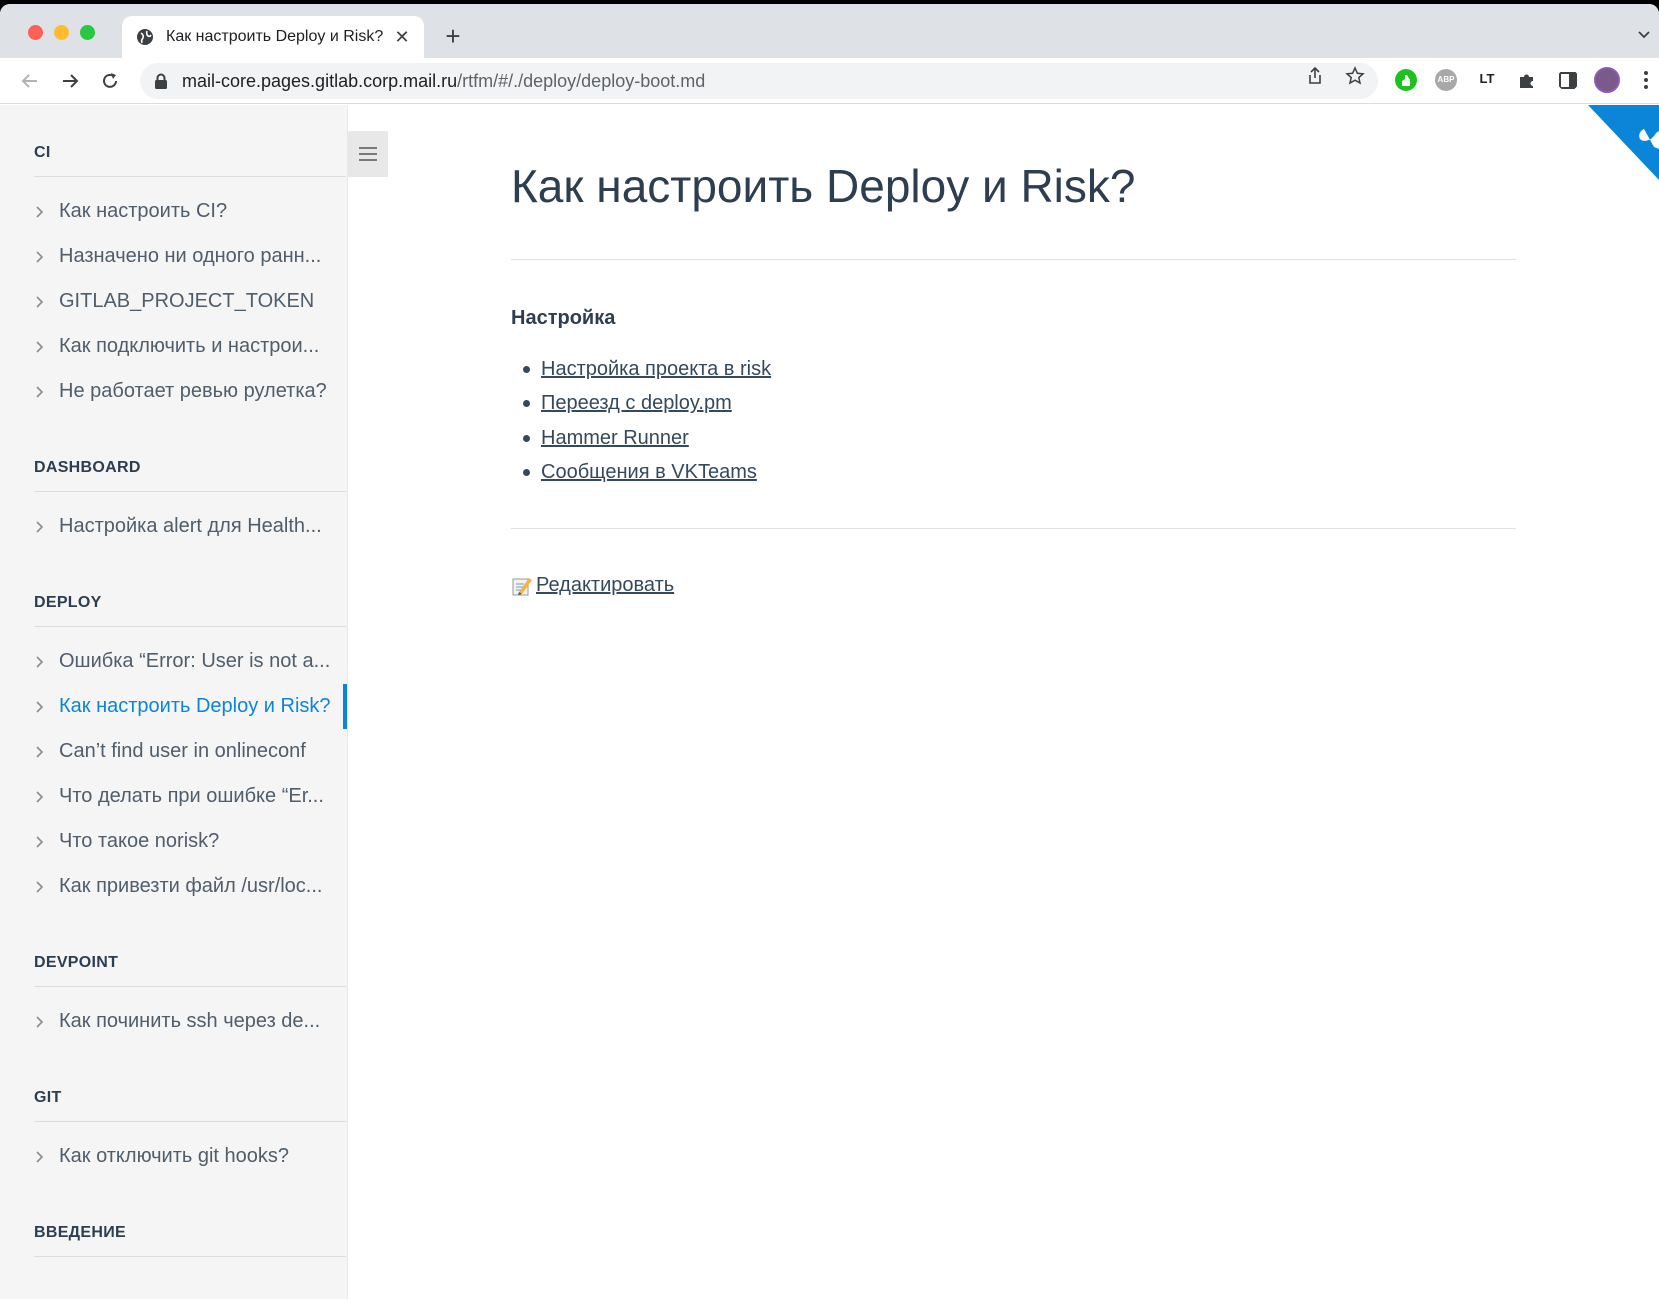 The image size is (1659, 1299). What do you see at coordinates (190, 141) in the screenshot?
I see `sidebar-section-title: CI` at bounding box center [190, 141].